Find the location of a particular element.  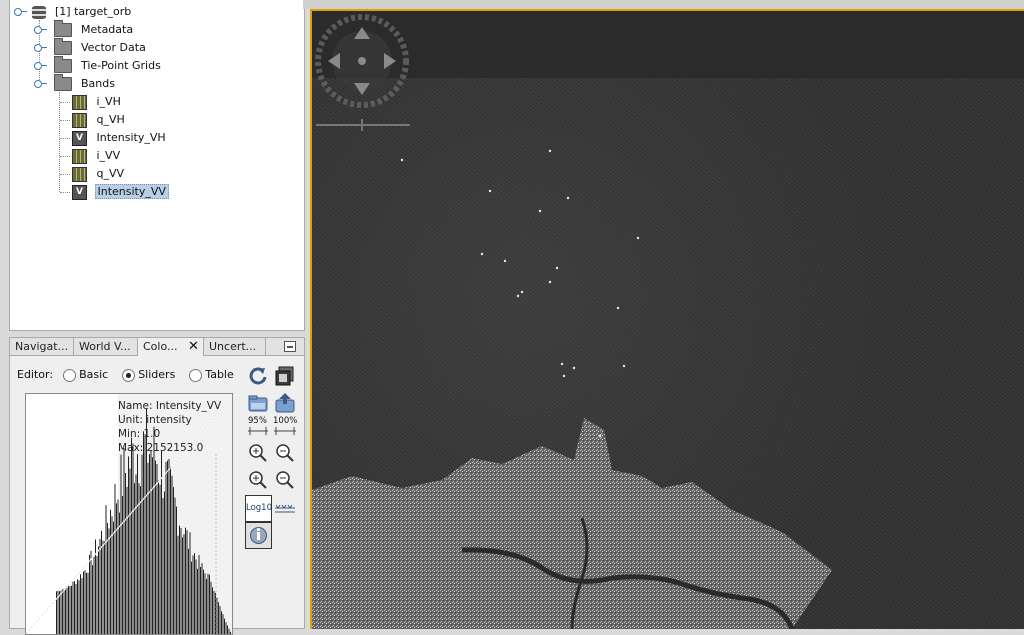

tree-item-label: Intensity_VH is located at coordinates (131, 137).